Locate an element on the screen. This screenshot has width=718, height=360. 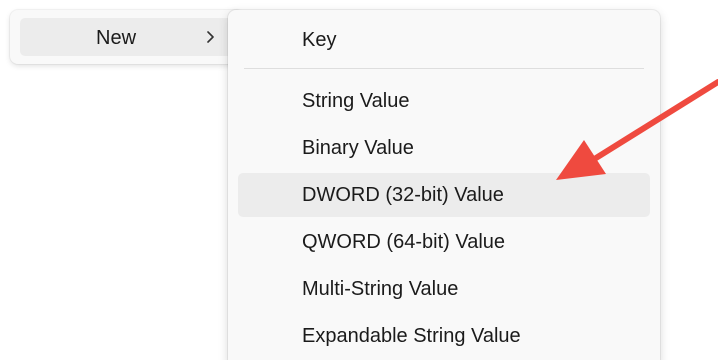
menu-item-label: Key is located at coordinates (319, 40).